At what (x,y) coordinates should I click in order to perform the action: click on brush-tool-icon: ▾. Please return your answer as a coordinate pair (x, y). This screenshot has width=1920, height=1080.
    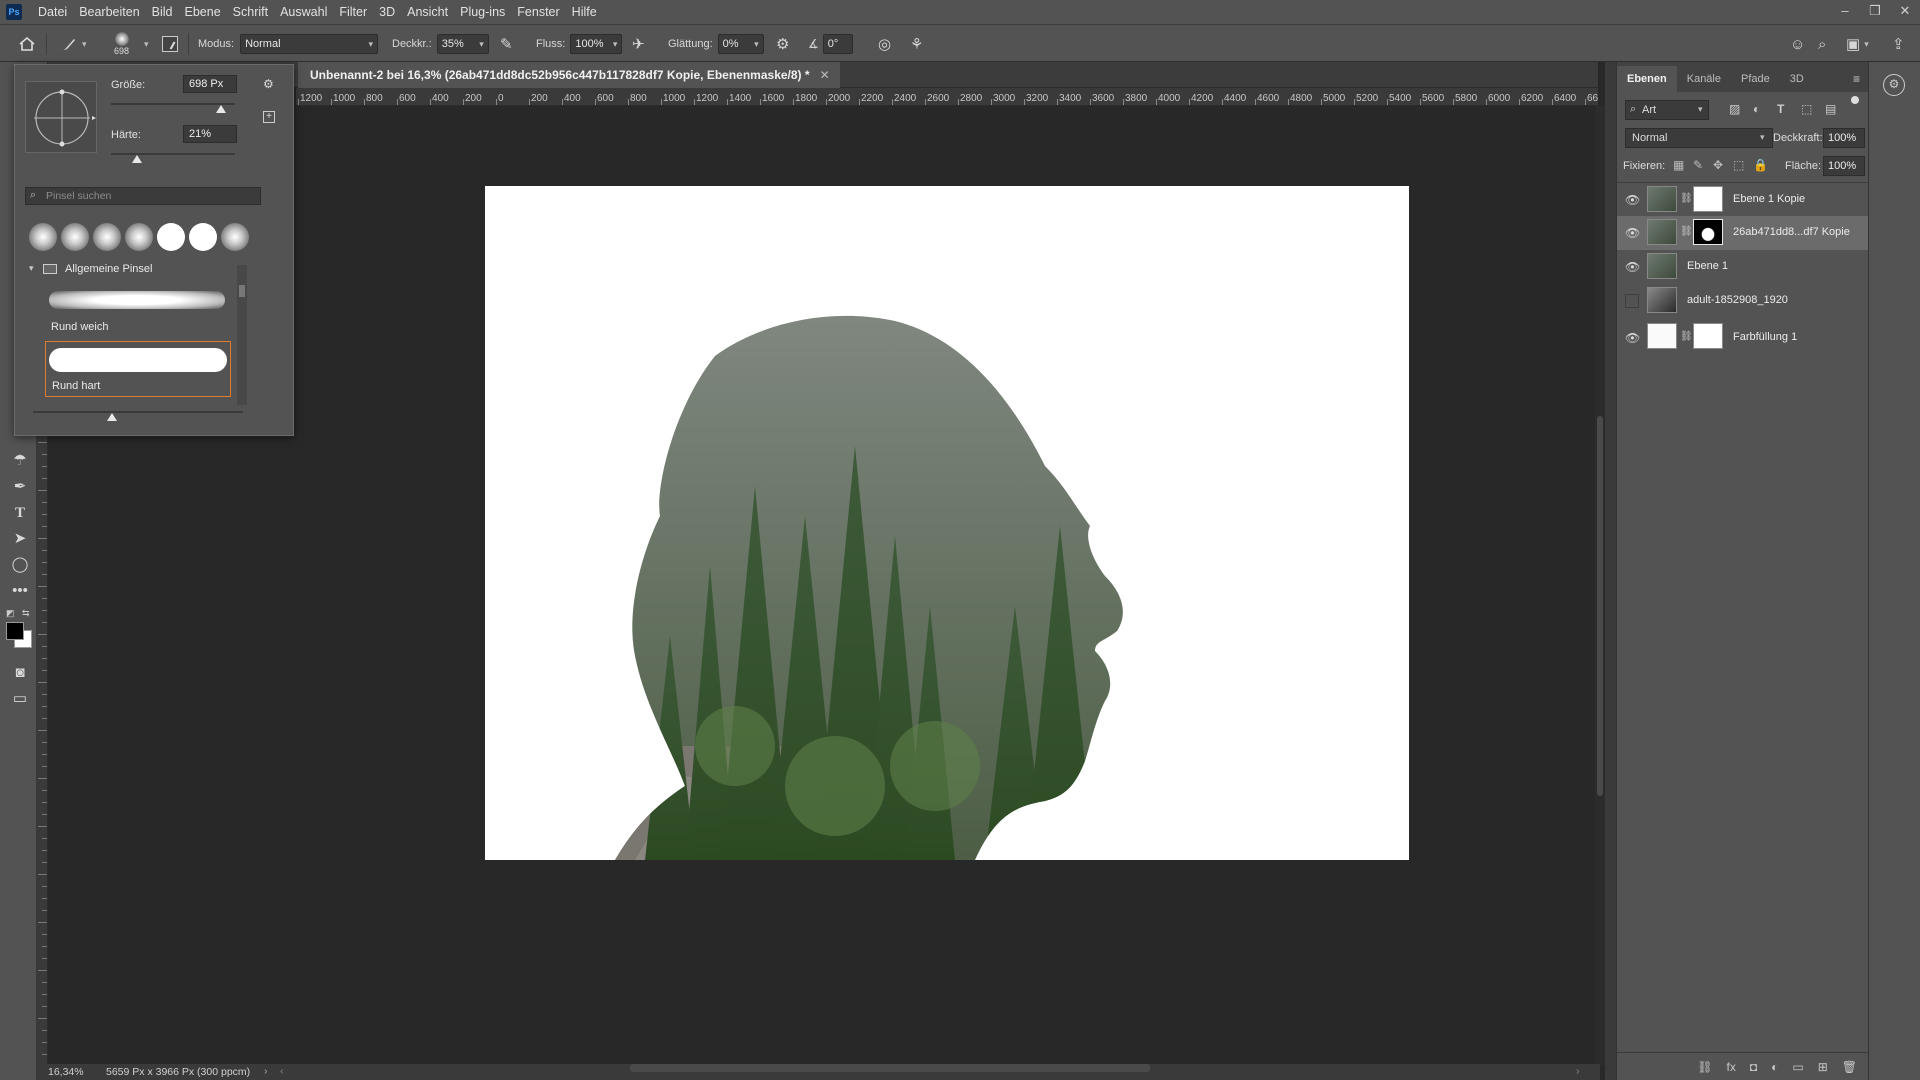
    Looking at the image, I should click on (73, 44).